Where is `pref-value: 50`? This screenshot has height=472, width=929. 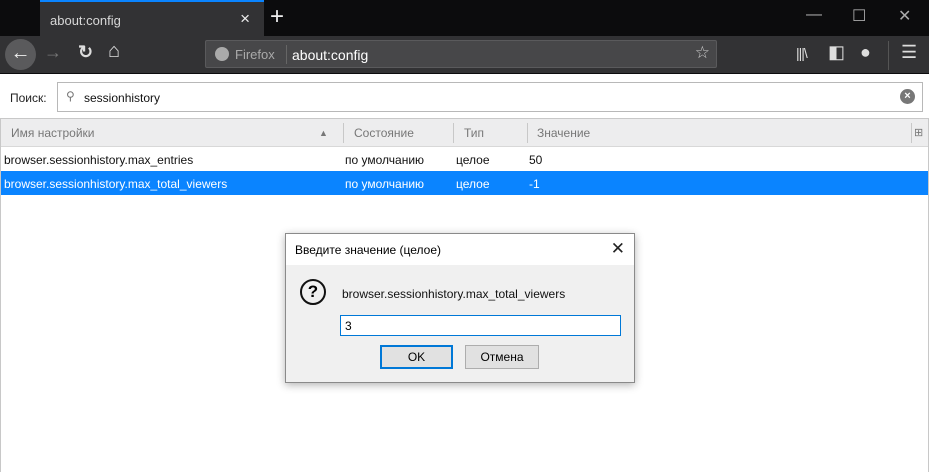
pref-value: 50 is located at coordinates (536, 160).